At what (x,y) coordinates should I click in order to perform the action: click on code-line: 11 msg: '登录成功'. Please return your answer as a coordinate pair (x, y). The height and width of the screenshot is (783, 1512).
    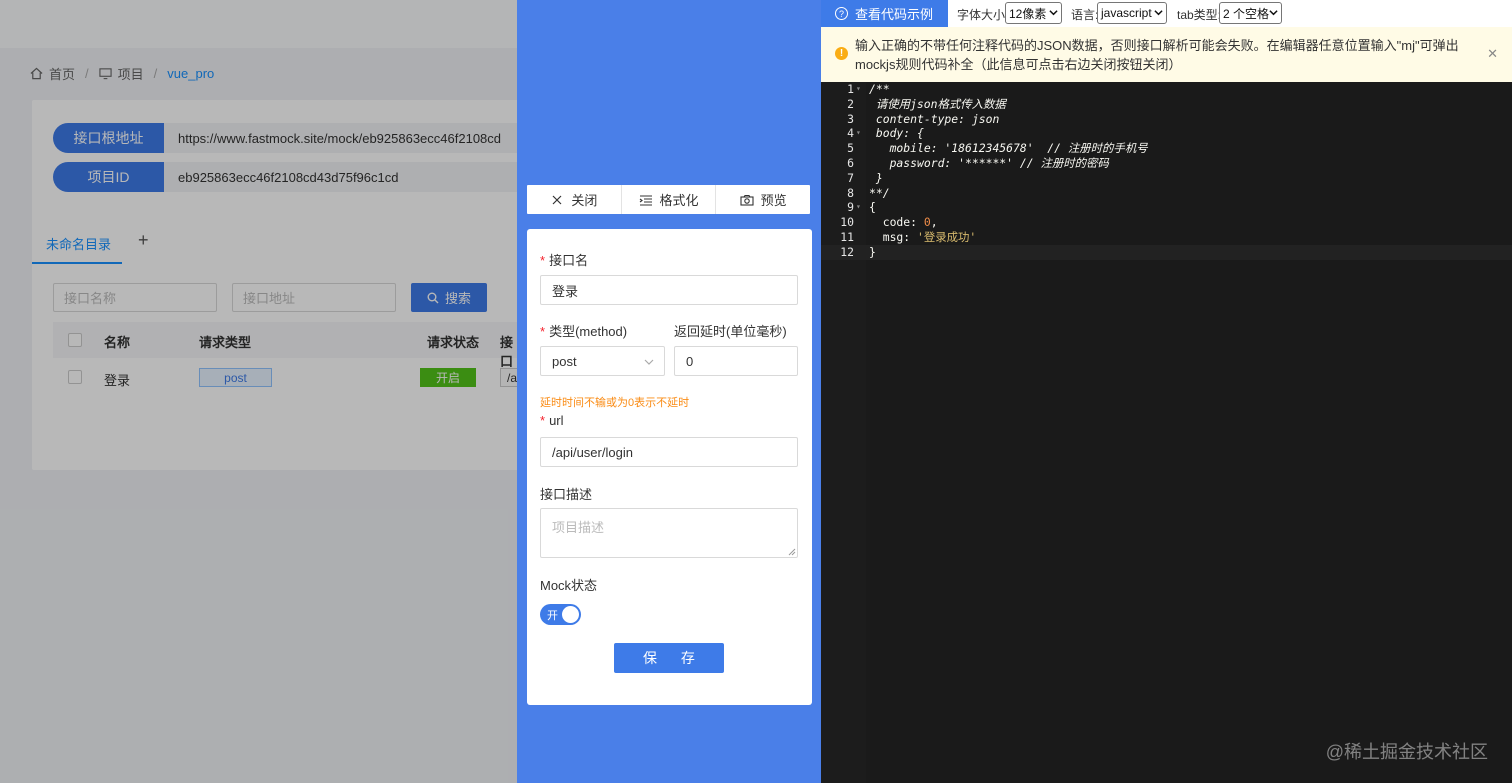
    Looking at the image, I should click on (1166, 237).